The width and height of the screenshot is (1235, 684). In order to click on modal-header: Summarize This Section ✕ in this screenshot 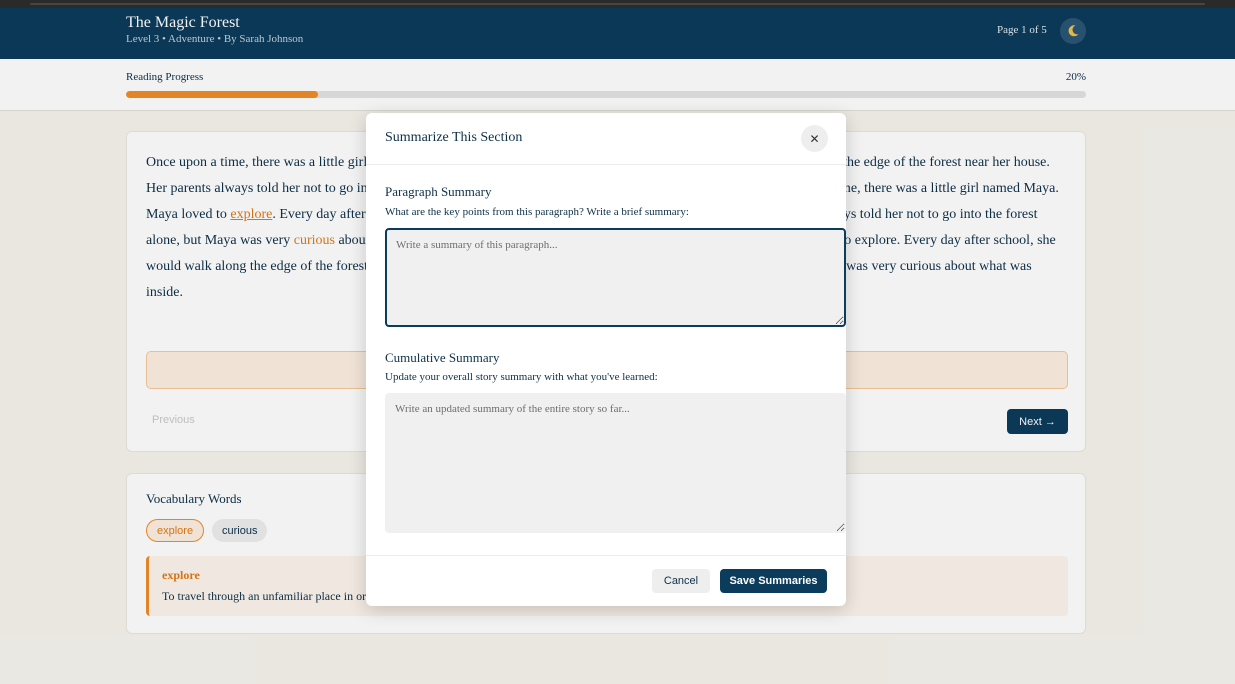, I will do `click(606, 139)`.